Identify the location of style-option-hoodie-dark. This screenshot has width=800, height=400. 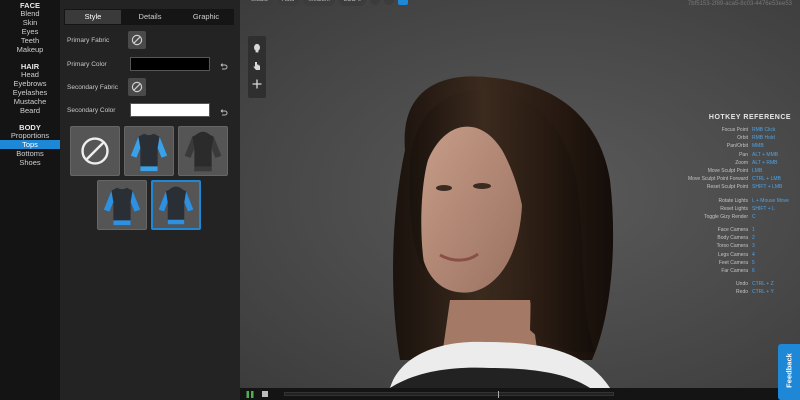
(203, 151).